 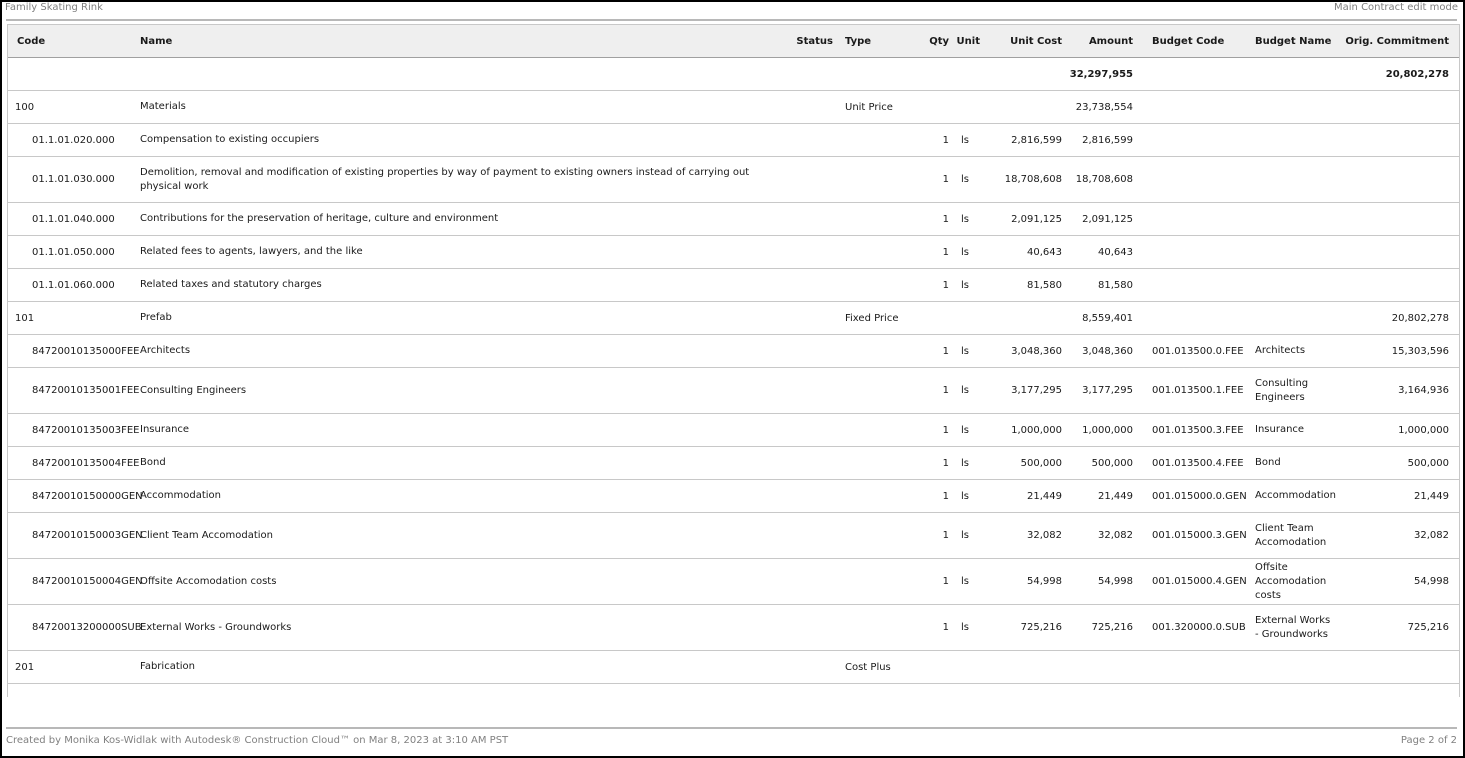 I want to click on cell-orig-commitment: 725,216, so click(x=1396, y=627).